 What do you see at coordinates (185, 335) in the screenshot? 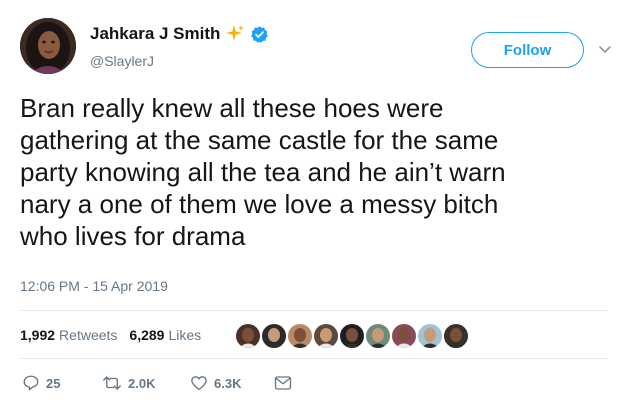
I see `likes-label: Likes` at bounding box center [185, 335].